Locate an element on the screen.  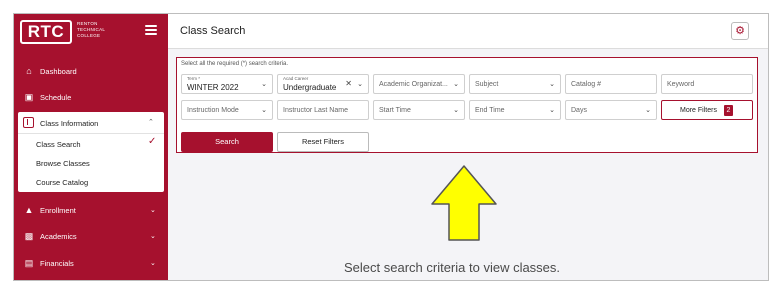
gear-icon: ⚙ is located at coordinates (740, 31).